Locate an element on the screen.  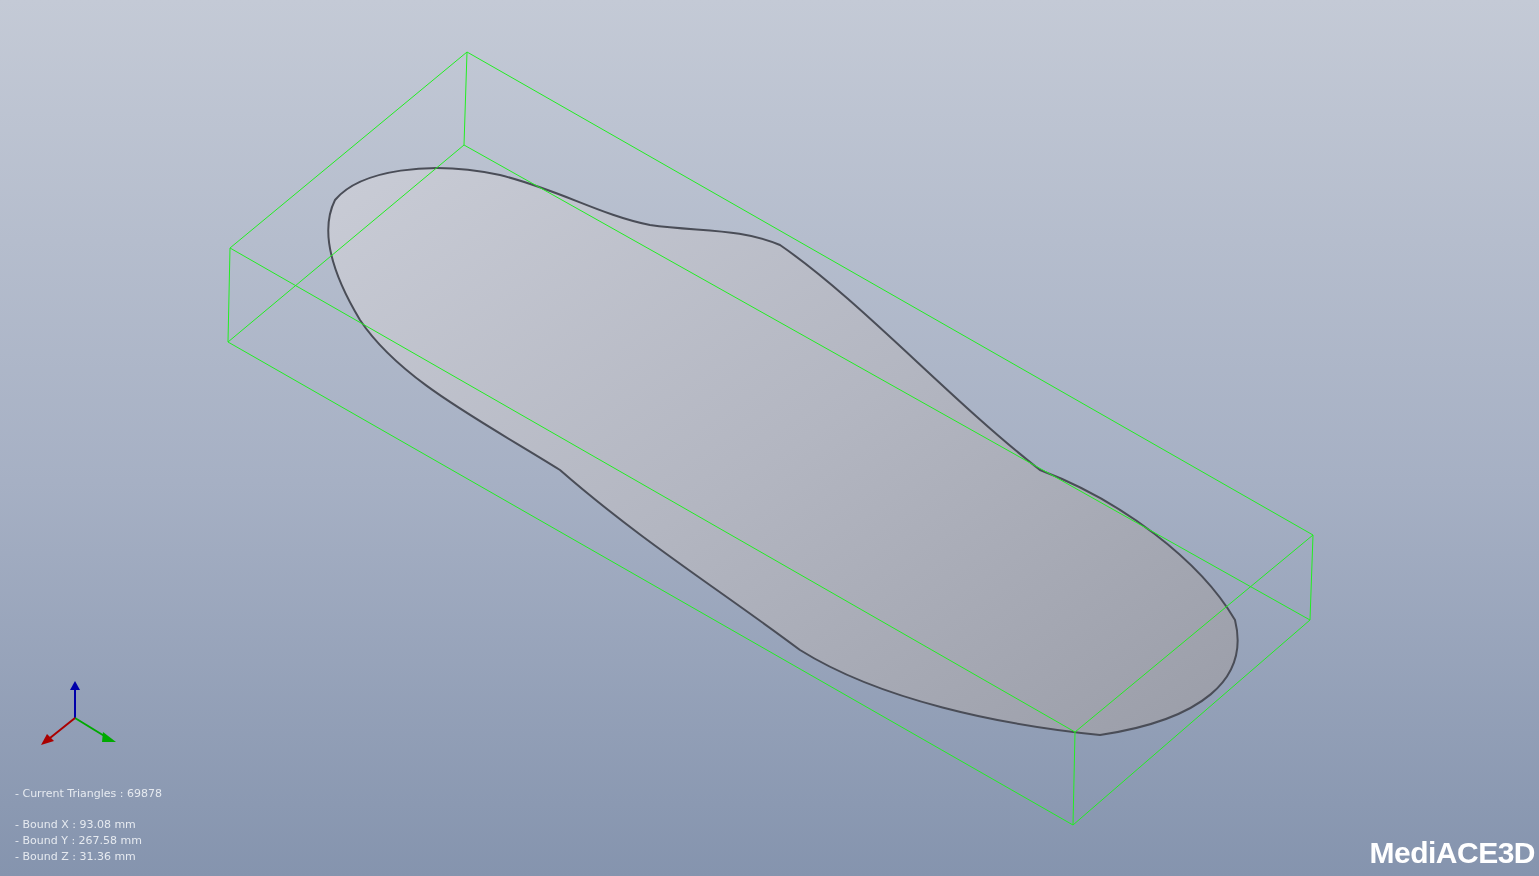
bound-dimension-text: - Bound Z : 31.36 mm is located at coordinates (76, 857).